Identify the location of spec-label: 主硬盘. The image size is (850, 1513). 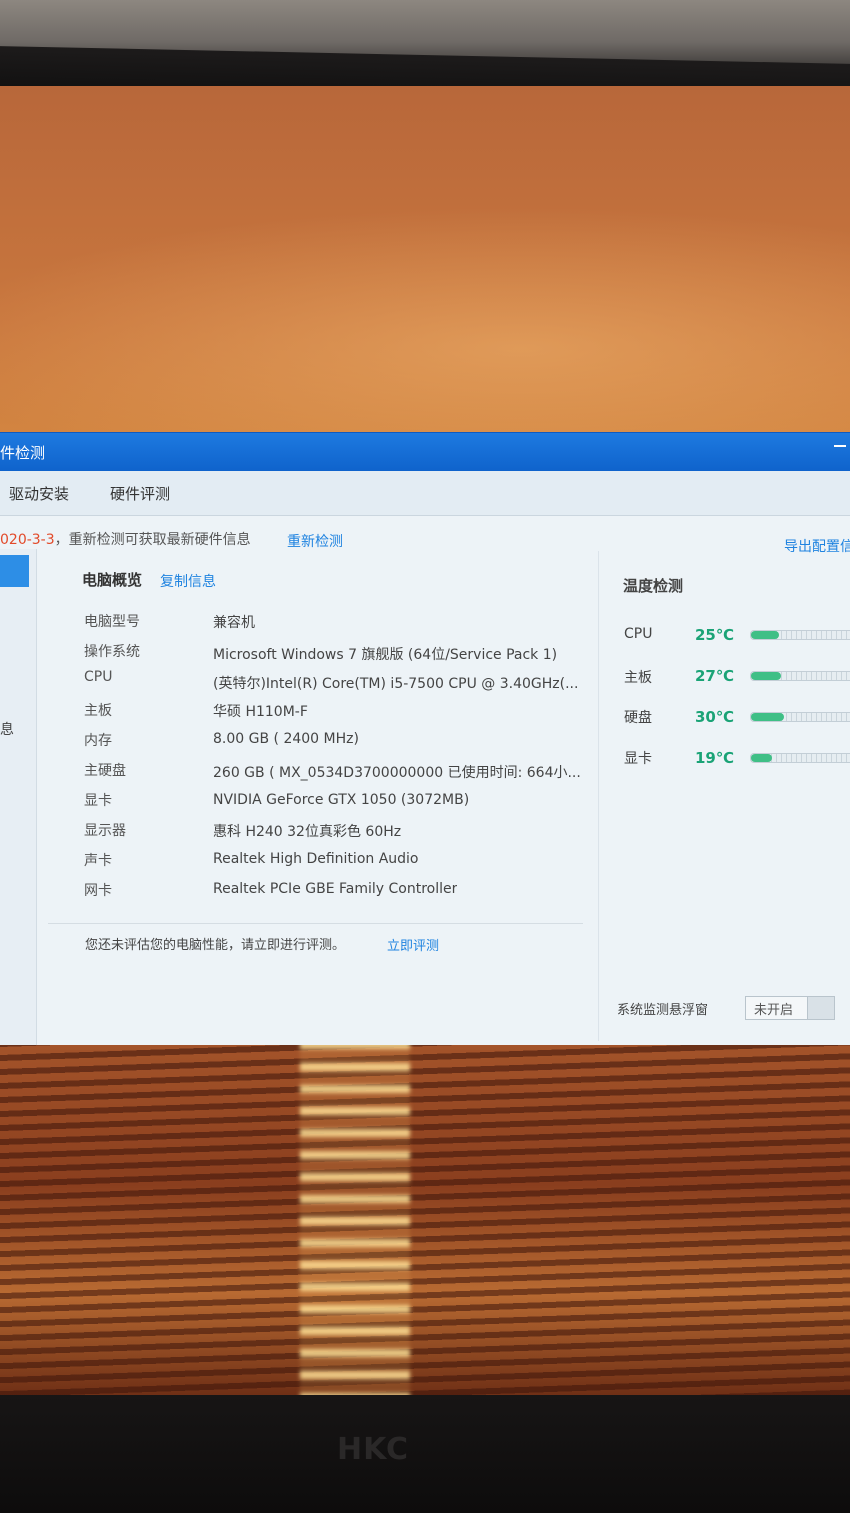
(105, 771).